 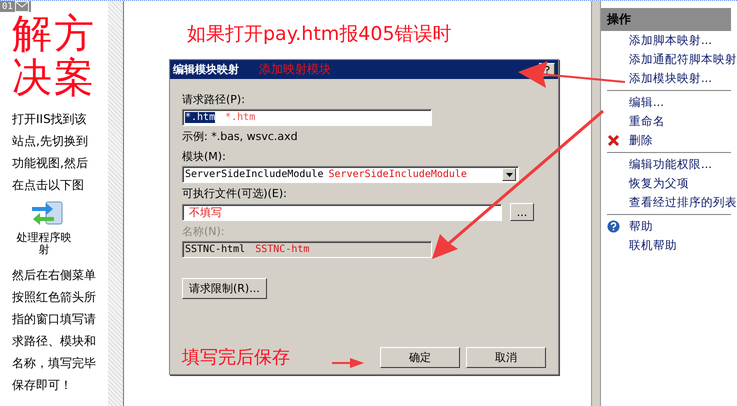 I want to click on annotation-text: 添加映射模块, so click(x=295, y=69).